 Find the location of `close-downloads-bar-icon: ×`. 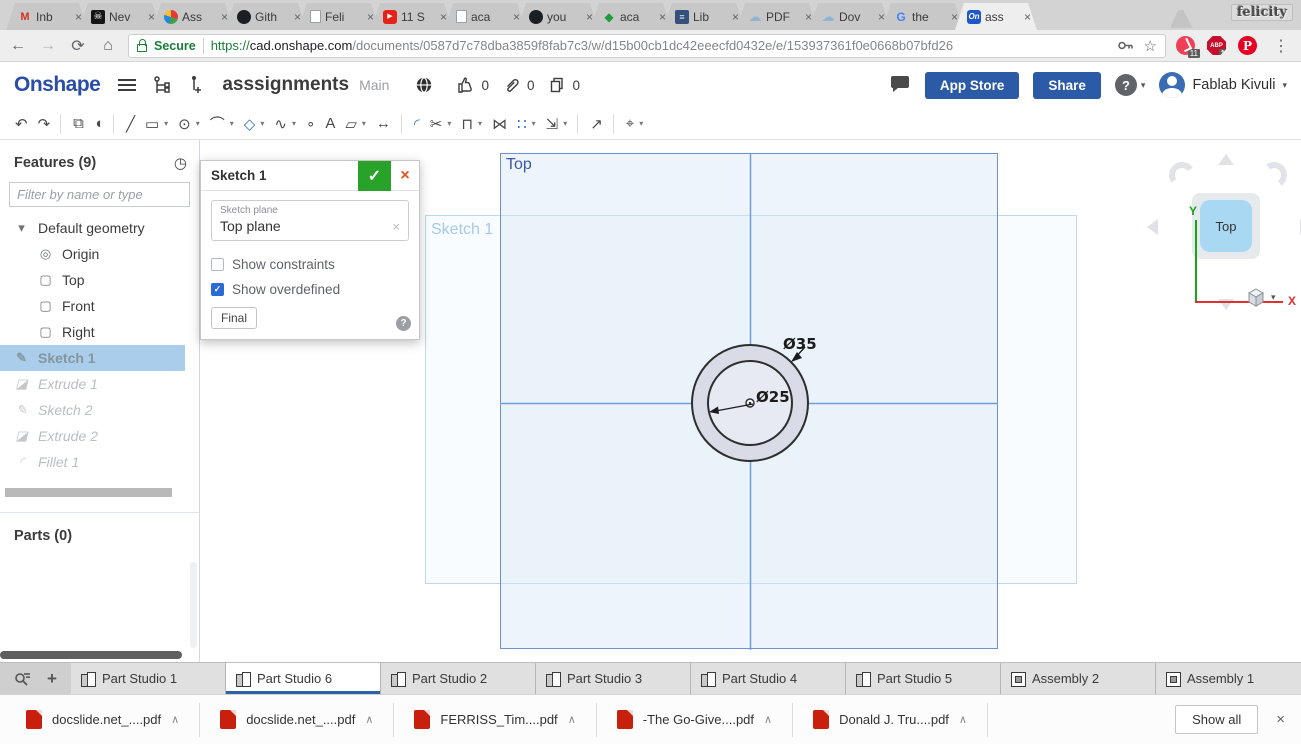

close-downloads-bar-icon: × is located at coordinates (1280, 719).